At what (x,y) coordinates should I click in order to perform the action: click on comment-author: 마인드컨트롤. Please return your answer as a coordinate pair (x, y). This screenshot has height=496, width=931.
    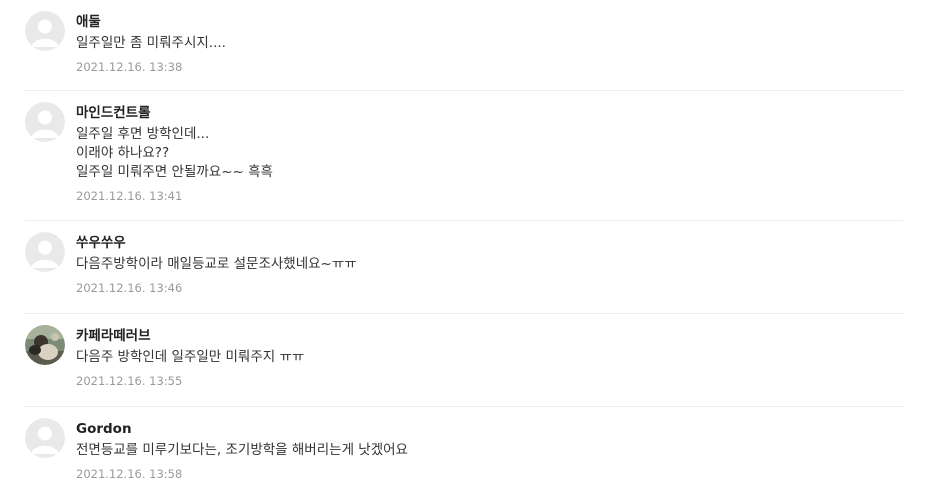
    Looking at the image, I should click on (489, 113).